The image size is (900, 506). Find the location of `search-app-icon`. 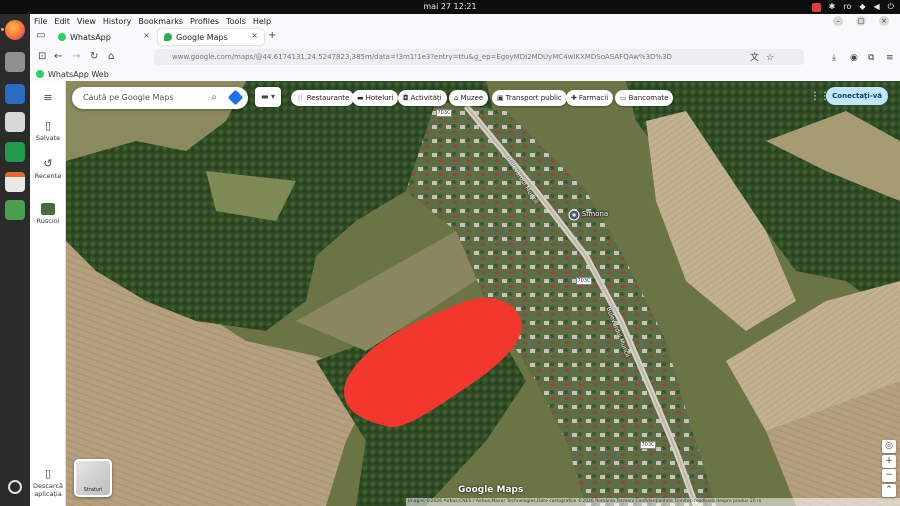

search-app-icon is located at coordinates (15, 122).